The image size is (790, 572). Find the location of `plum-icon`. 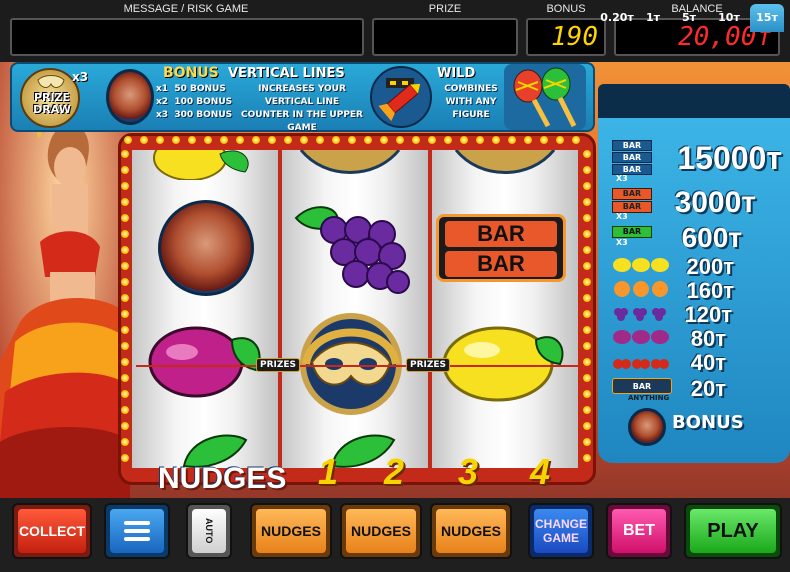

plum-icon is located at coordinates (204, 362).